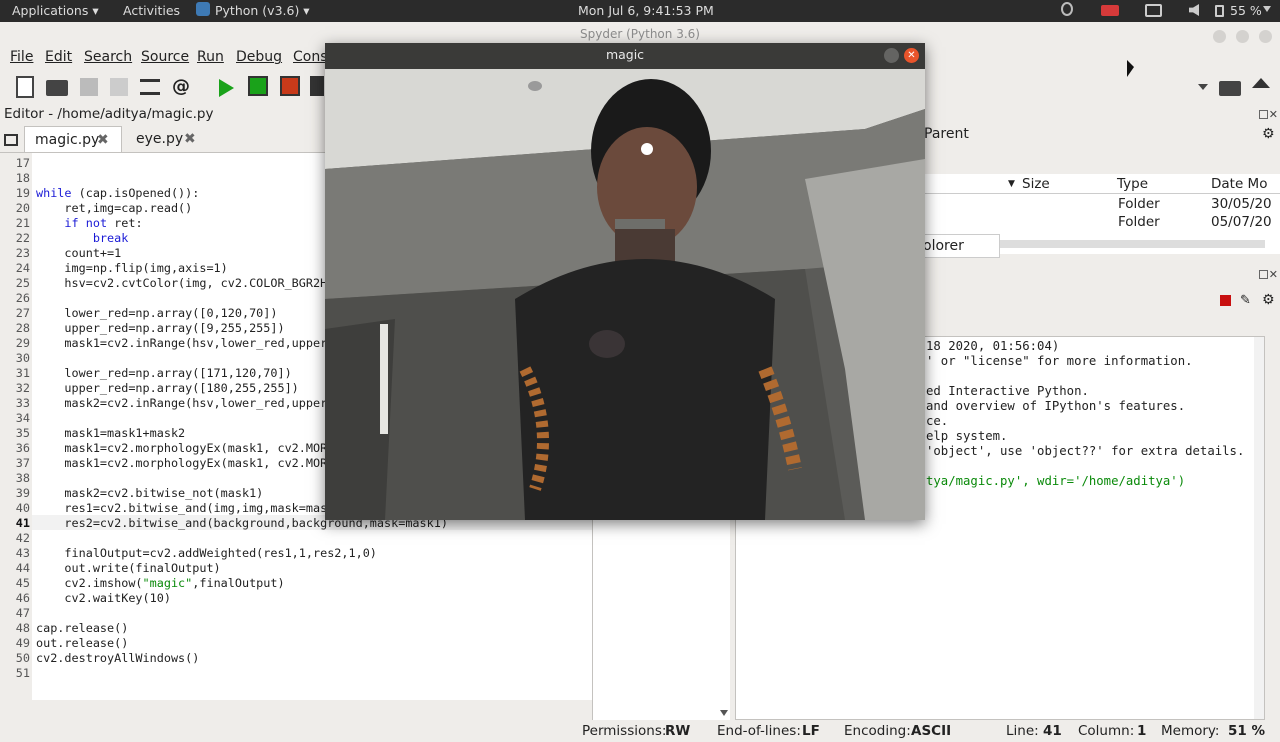 Image resolution: width=1280 pixels, height=742 pixels. I want to click on tab-eye-py: eye.py ✖, so click(171, 139).